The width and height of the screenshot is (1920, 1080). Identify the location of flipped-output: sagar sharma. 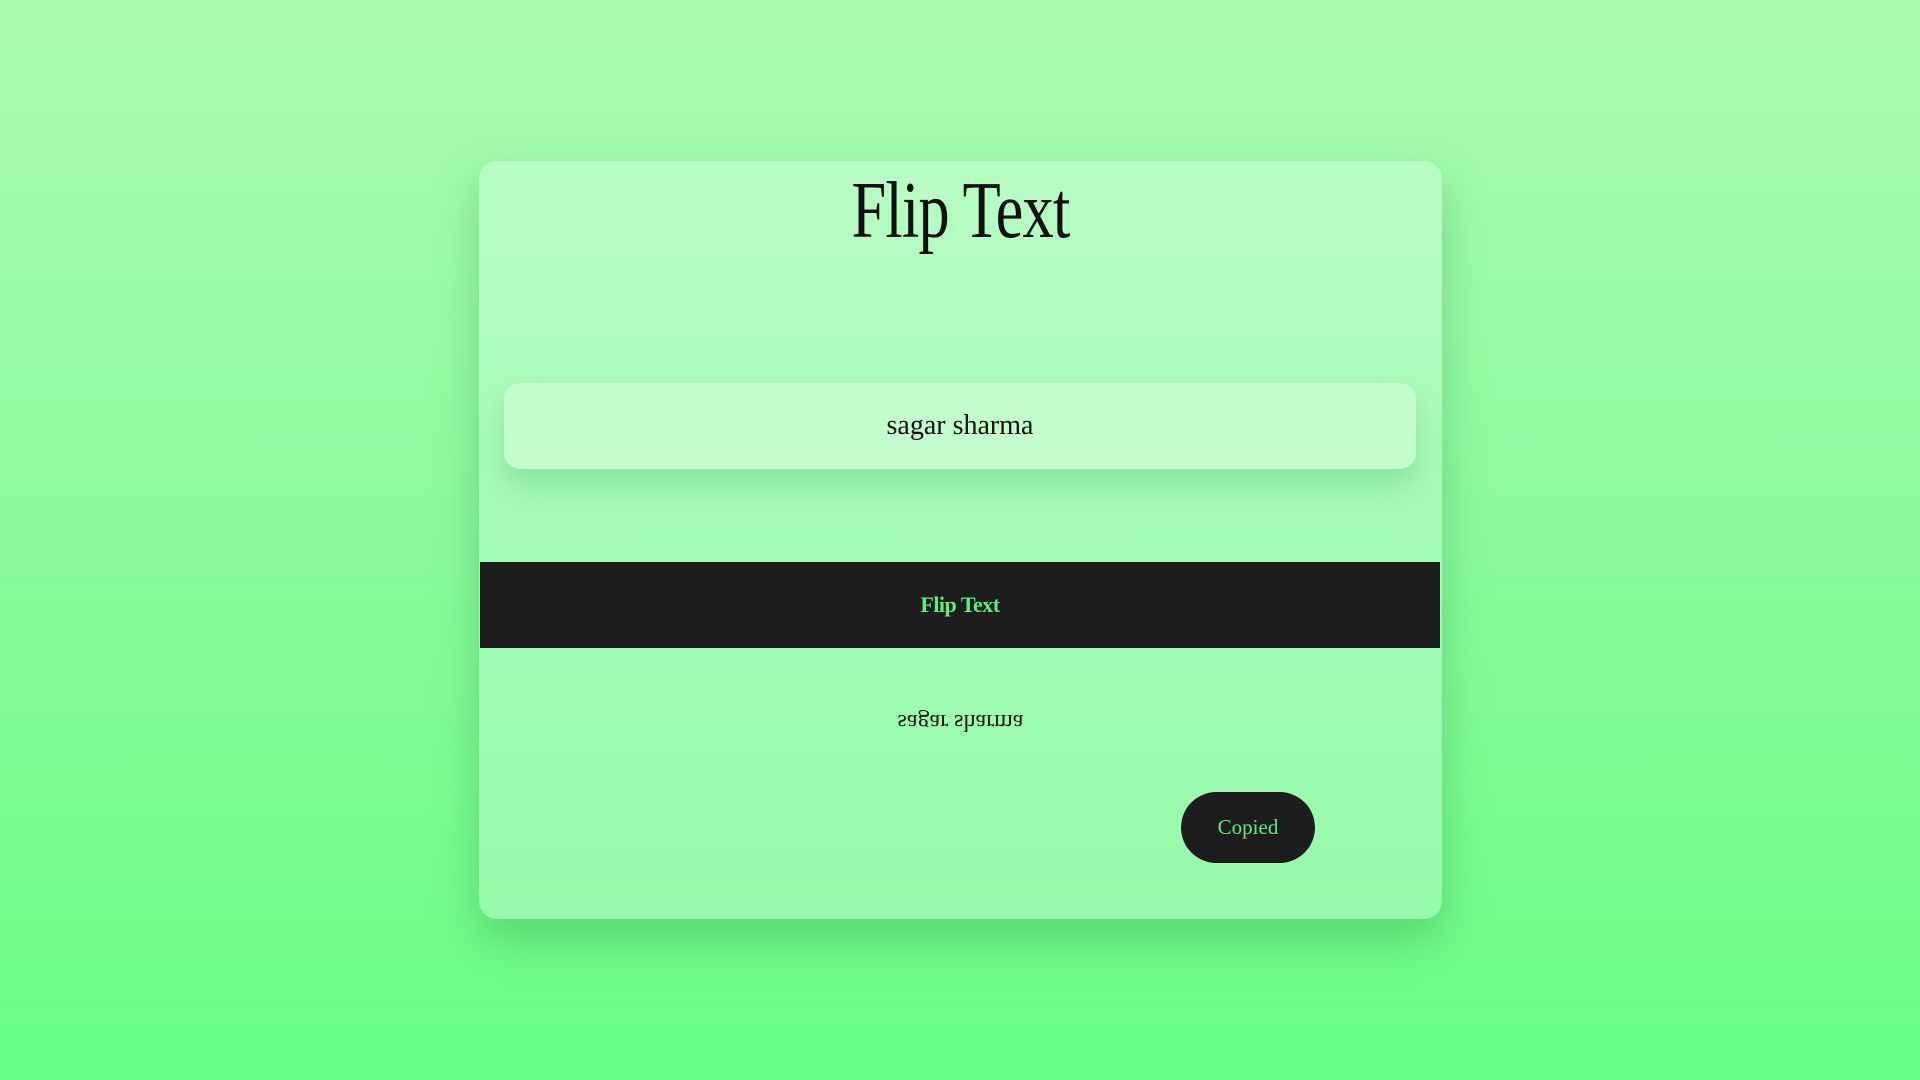
(960, 721).